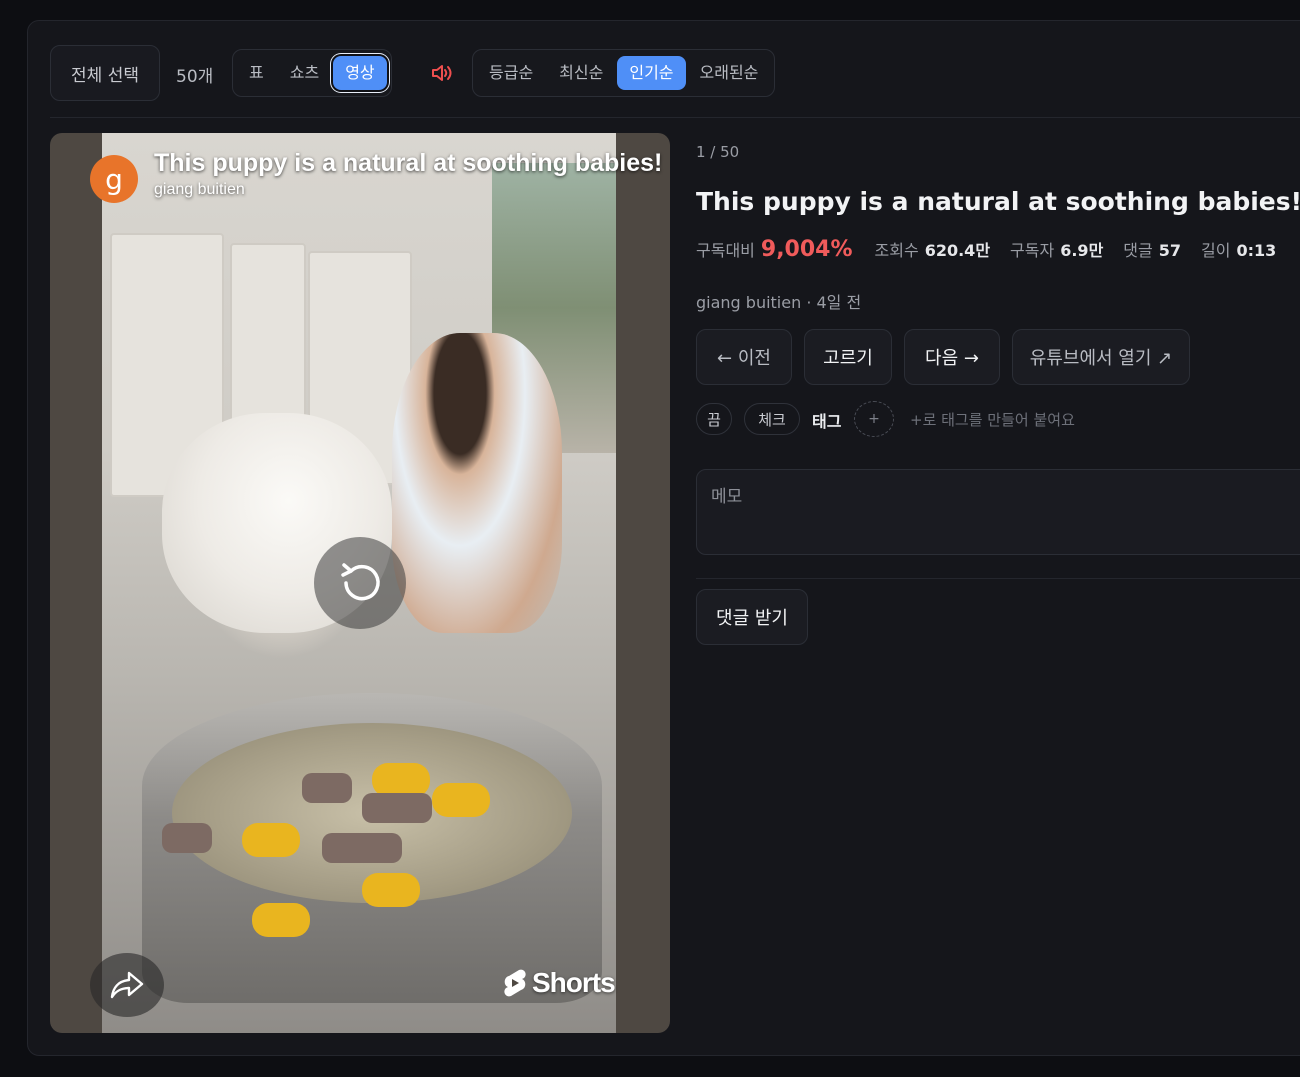  What do you see at coordinates (725, 250) in the screenshot?
I see `ratio-label: 구독대비` at bounding box center [725, 250].